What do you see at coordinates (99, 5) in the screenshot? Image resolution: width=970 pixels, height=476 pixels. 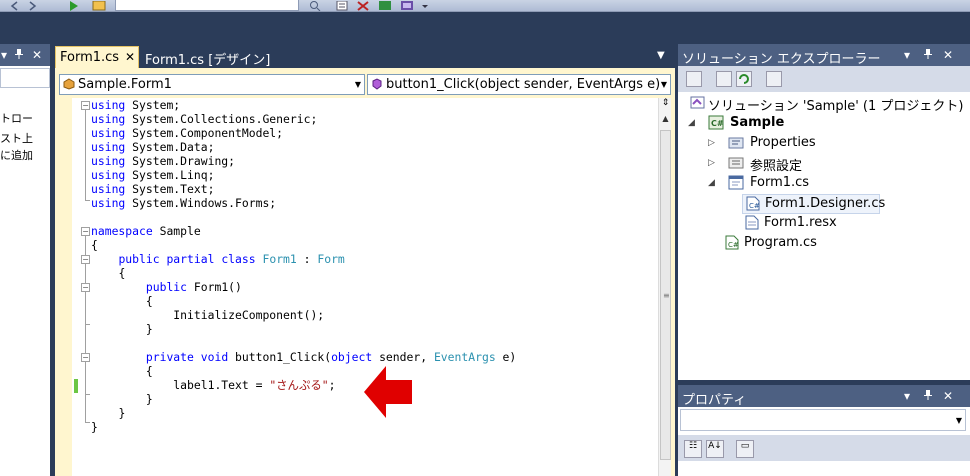 I see `find-icon` at bounding box center [99, 5].